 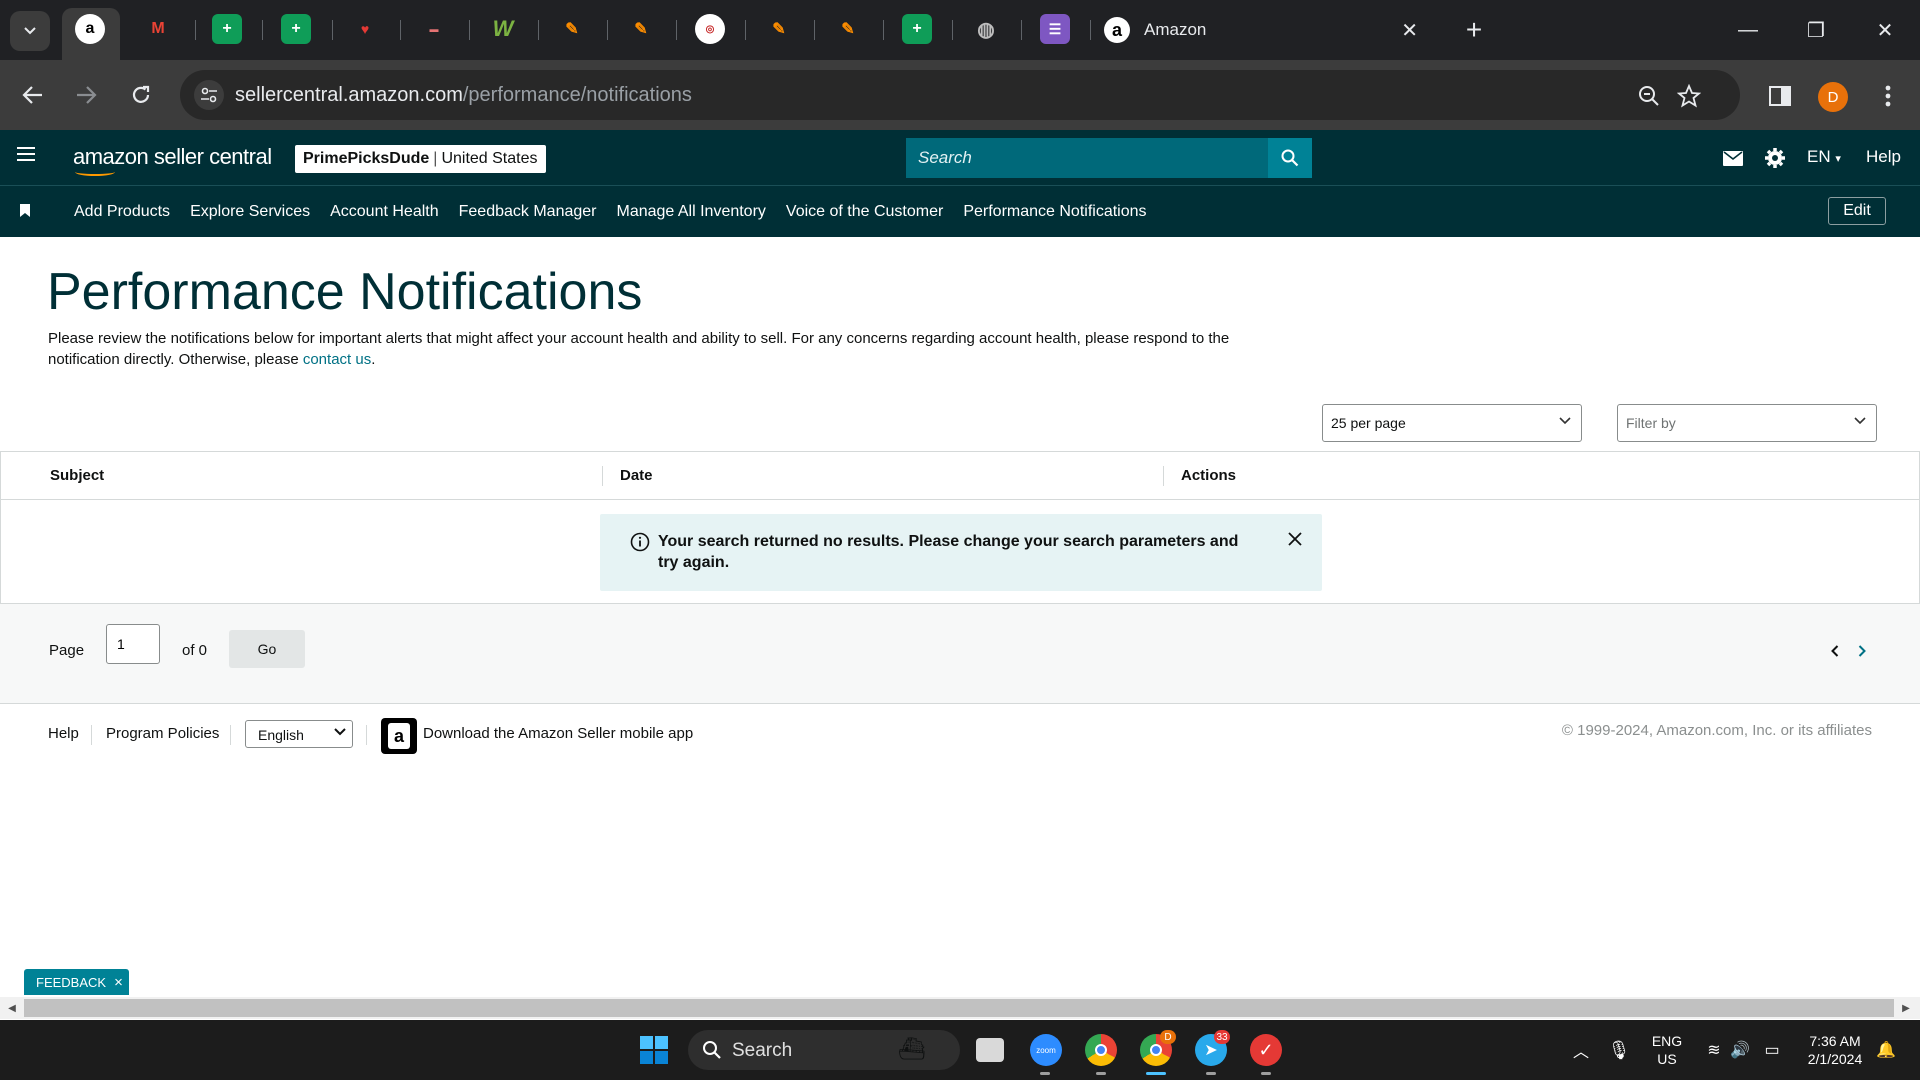 What do you see at coordinates (434, 29) in the screenshot?
I see `site-favicon-icon: ▬` at bounding box center [434, 29].